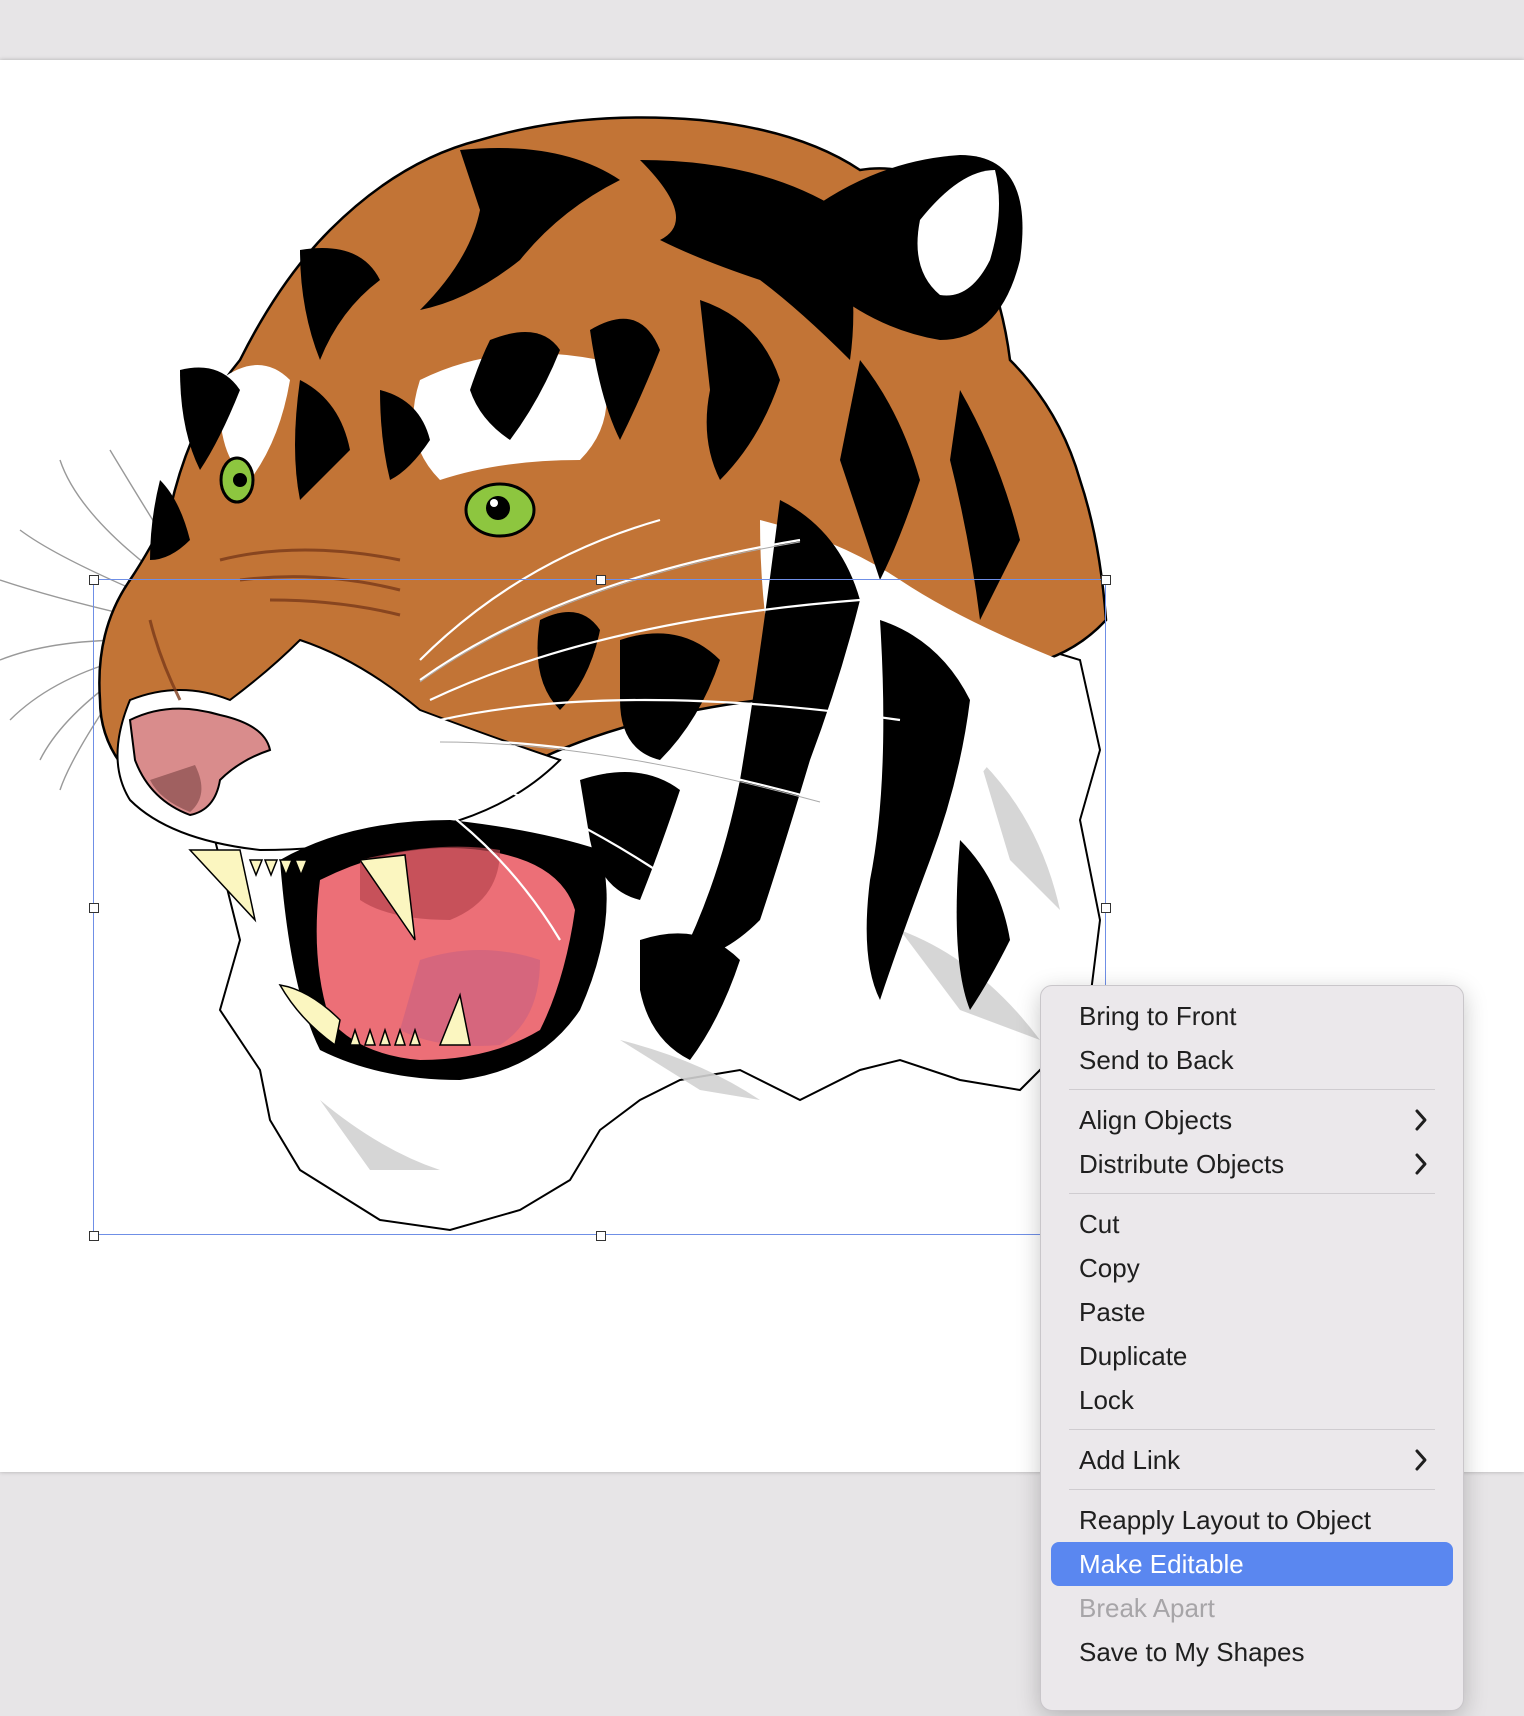 The height and width of the screenshot is (1716, 1524). Describe the element at coordinates (1252, 1120) in the screenshot. I see `menu-item-align-objects: Align Objects` at that location.